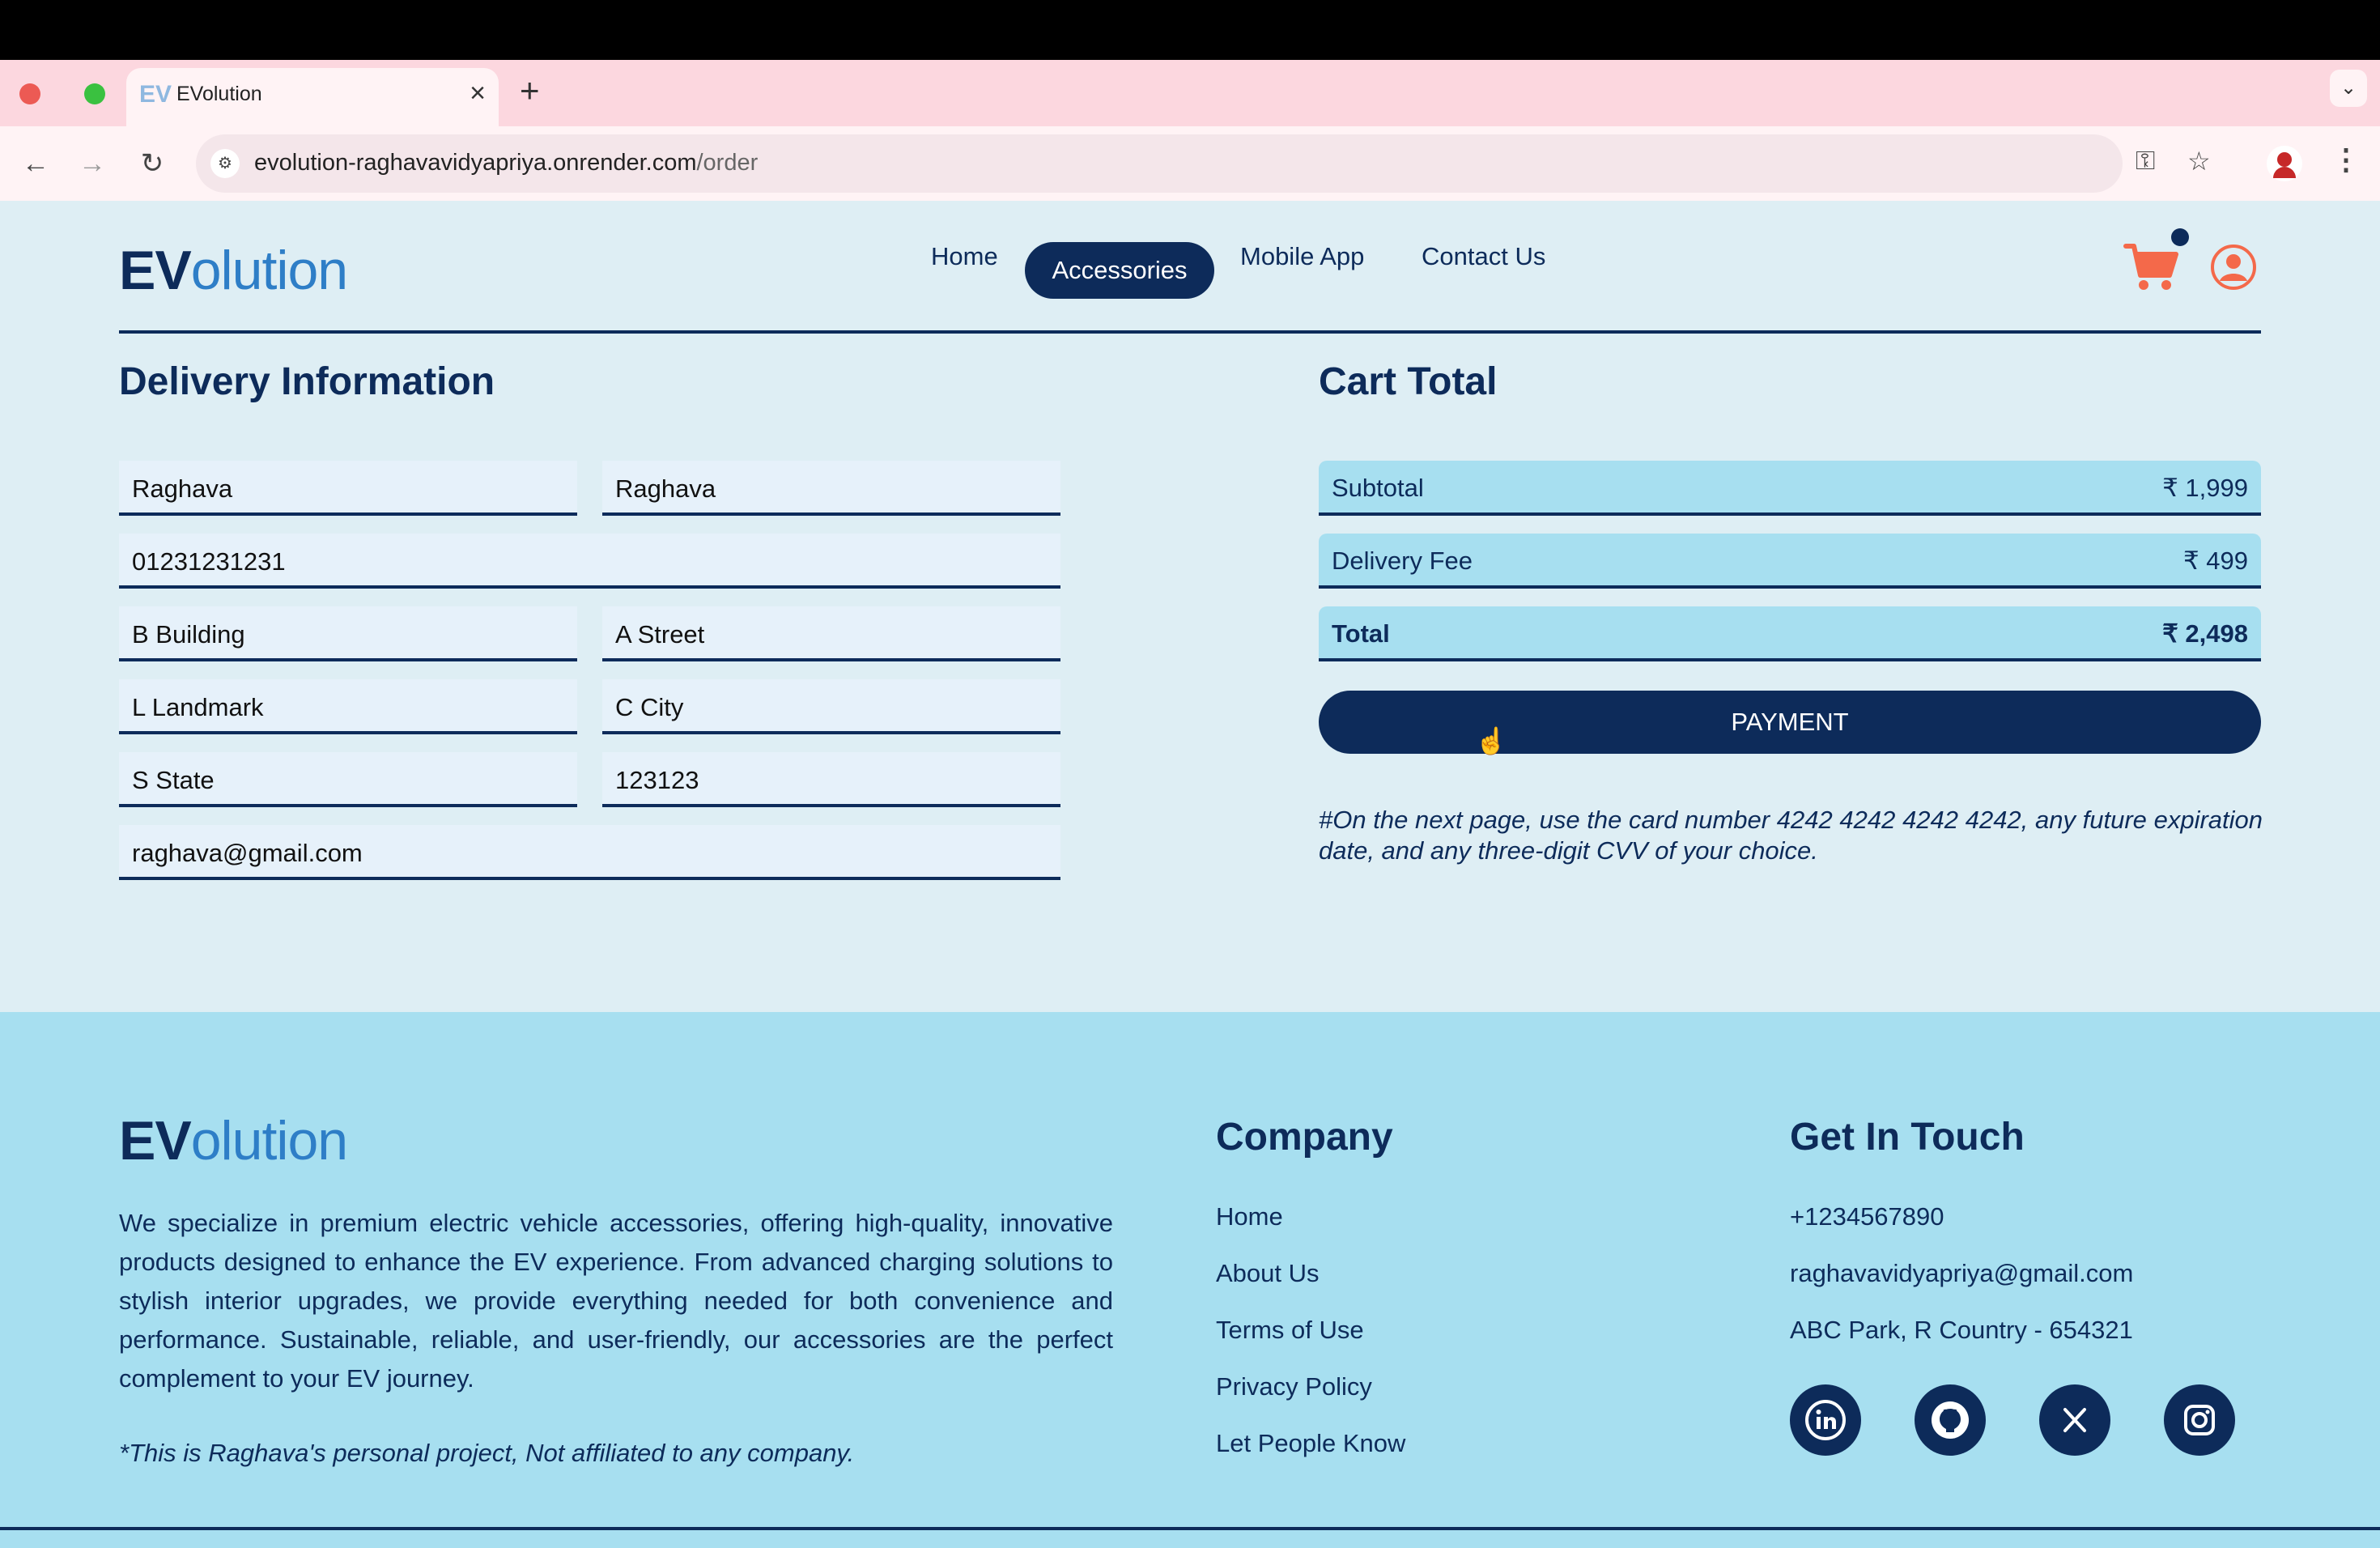 Image resolution: width=2380 pixels, height=1548 pixels. What do you see at coordinates (589, 852) in the screenshot?
I see `email-field: raghava@gmail.com` at bounding box center [589, 852].